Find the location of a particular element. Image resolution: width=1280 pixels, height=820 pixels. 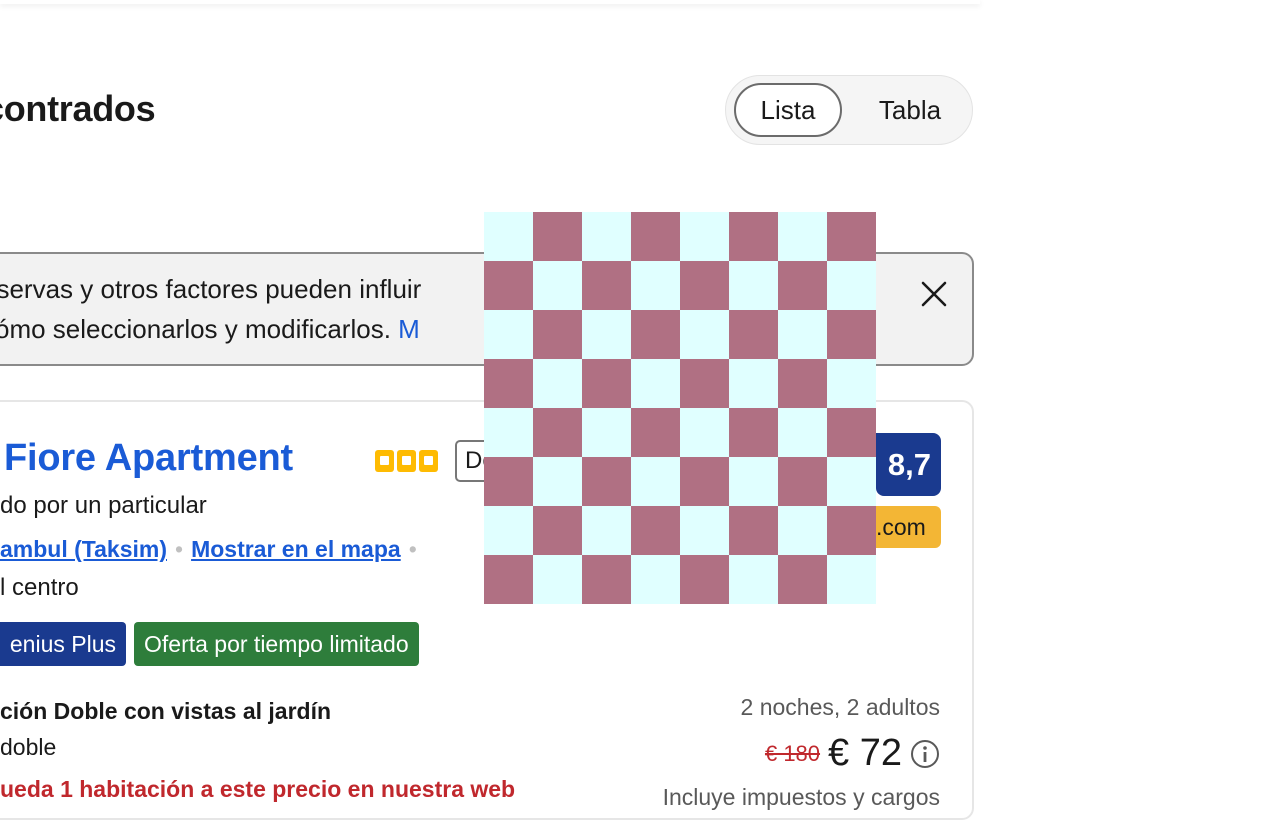

host-text: do por un particular is located at coordinates (103, 505).